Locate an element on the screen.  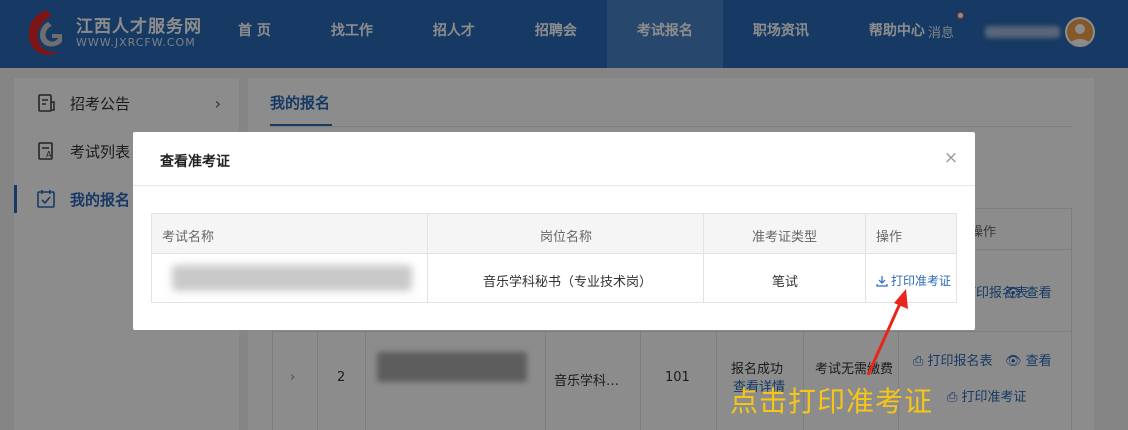
annotation-arrow-icon is located at coordinates (887, 332).